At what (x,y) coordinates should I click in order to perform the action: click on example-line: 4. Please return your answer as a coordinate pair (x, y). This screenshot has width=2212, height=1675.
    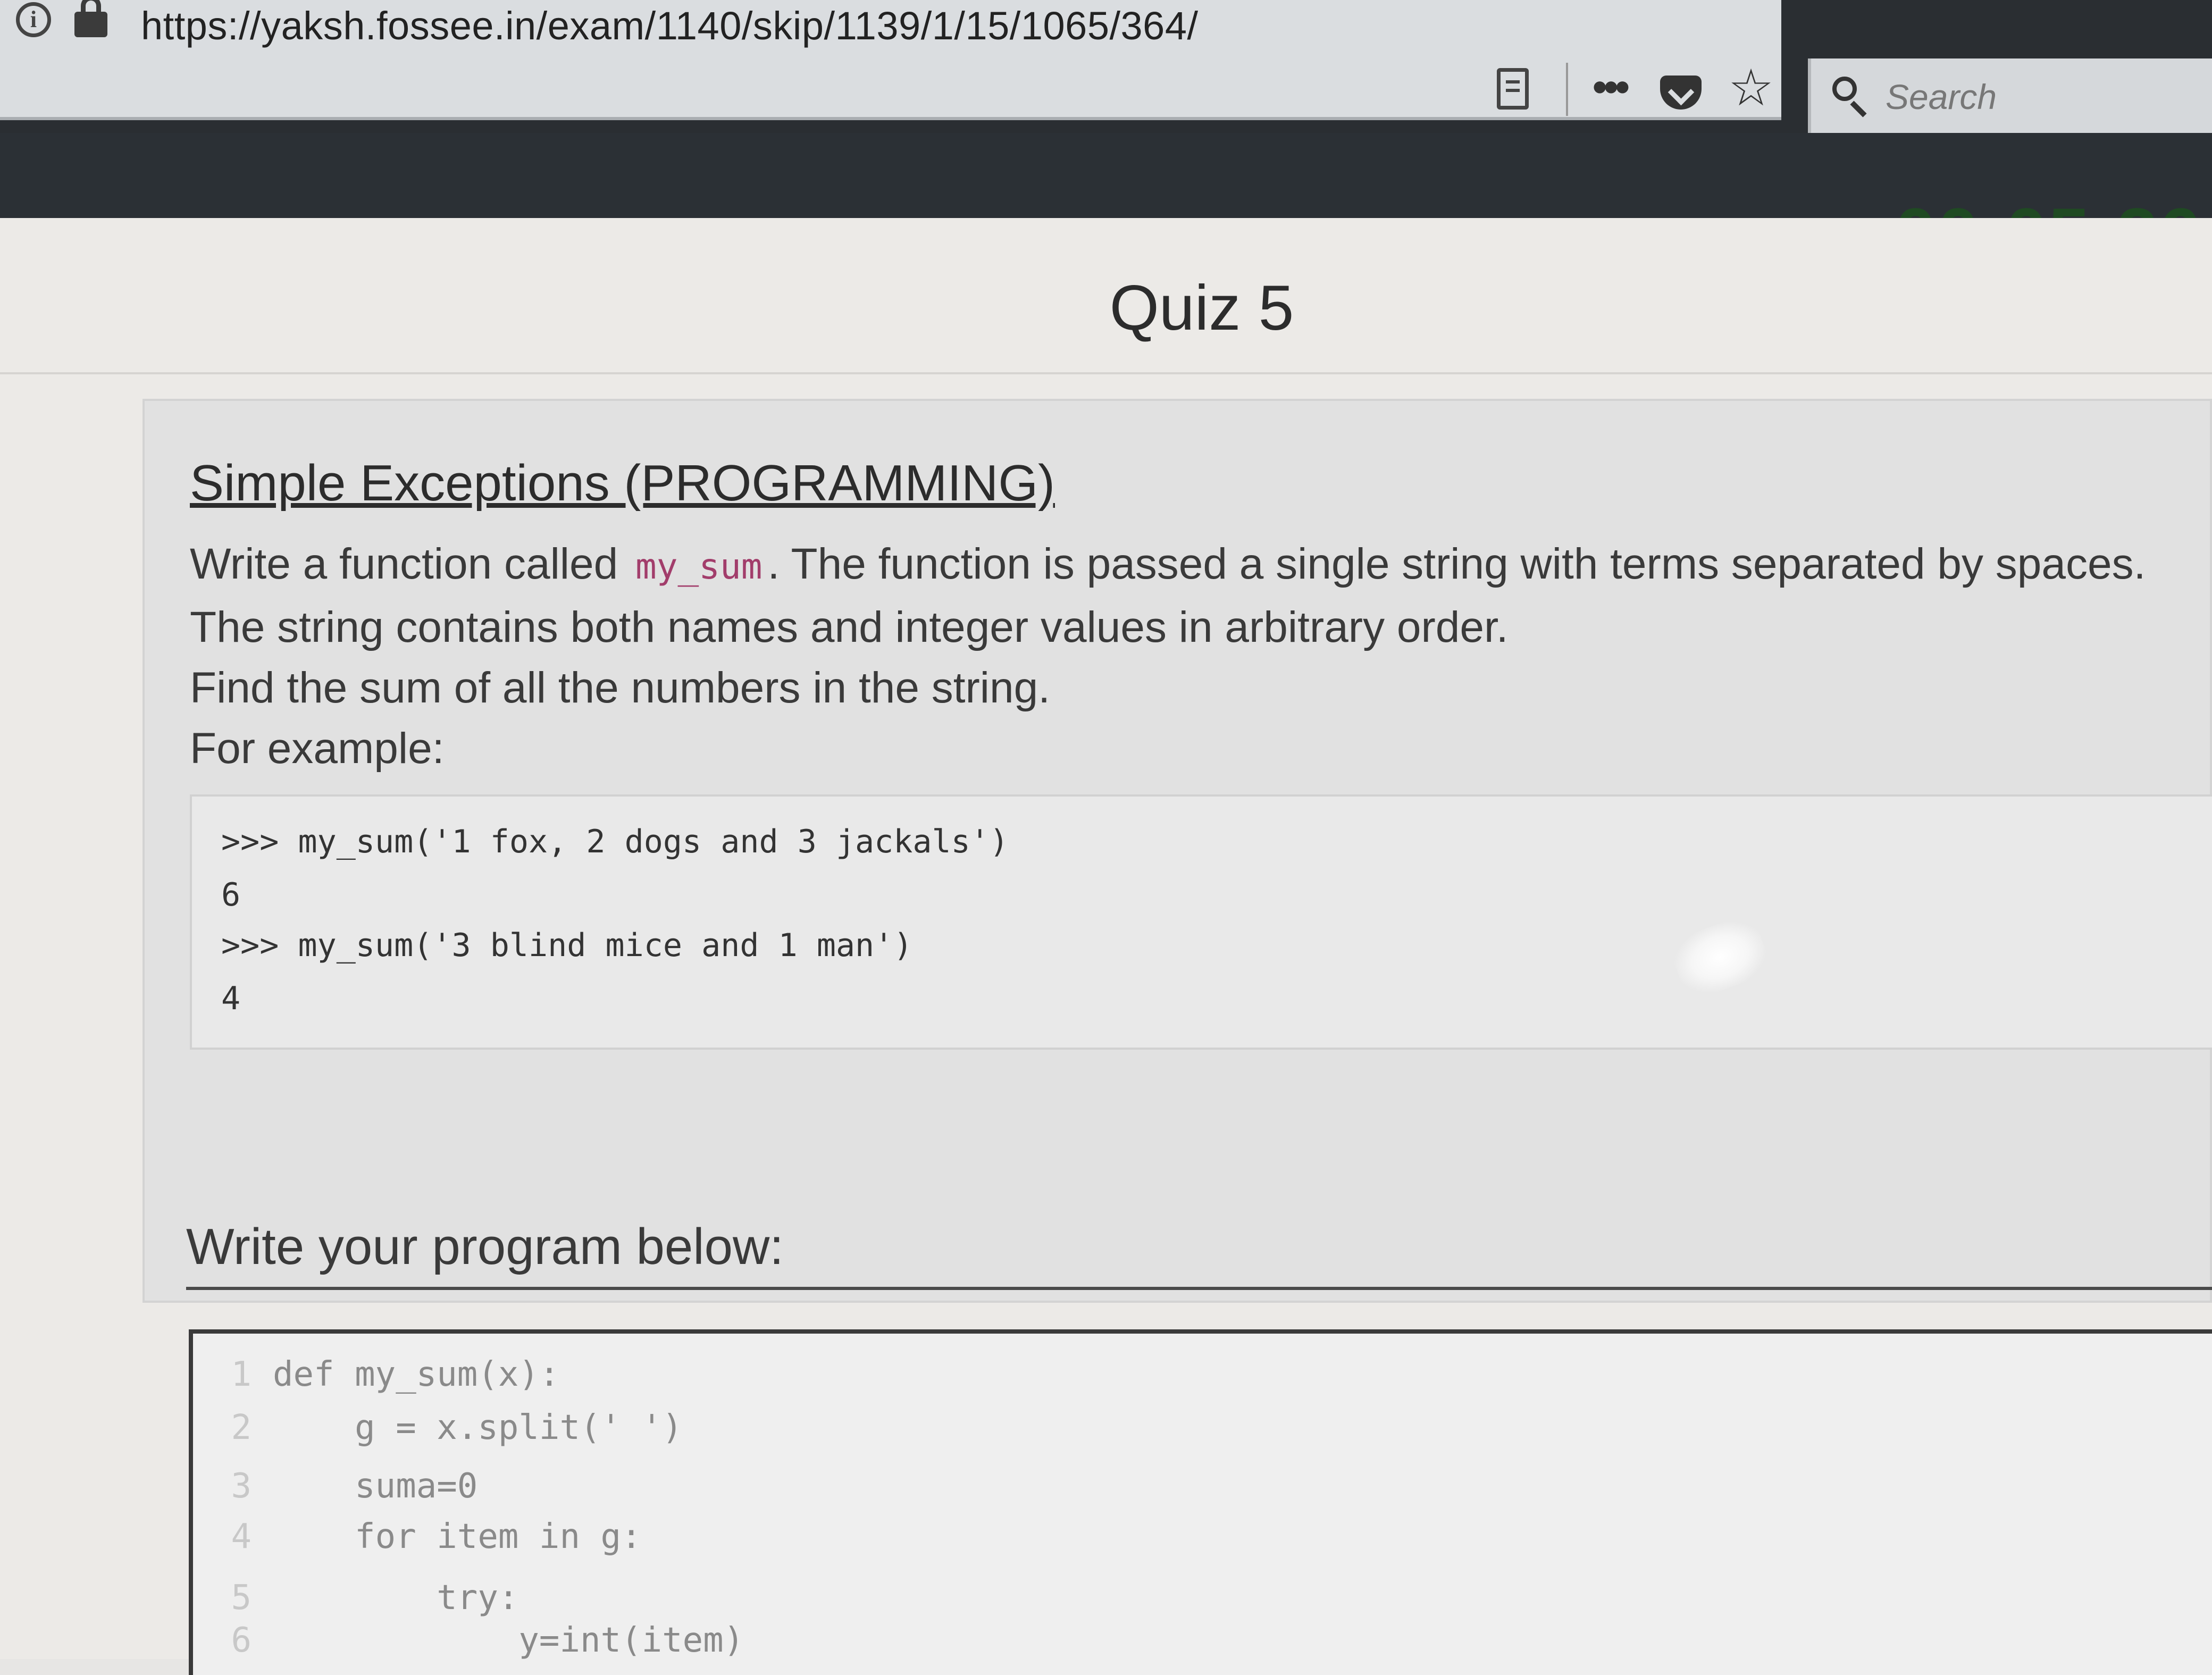
    Looking at the image, I should click on (231, 998).